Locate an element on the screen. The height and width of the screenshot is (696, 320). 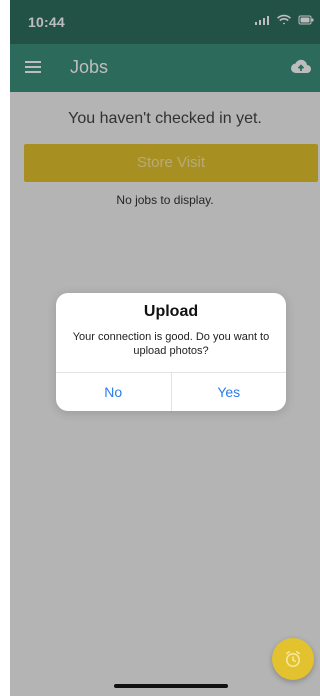
dialog-actions: No Yes is located at coordinates (171, 391).